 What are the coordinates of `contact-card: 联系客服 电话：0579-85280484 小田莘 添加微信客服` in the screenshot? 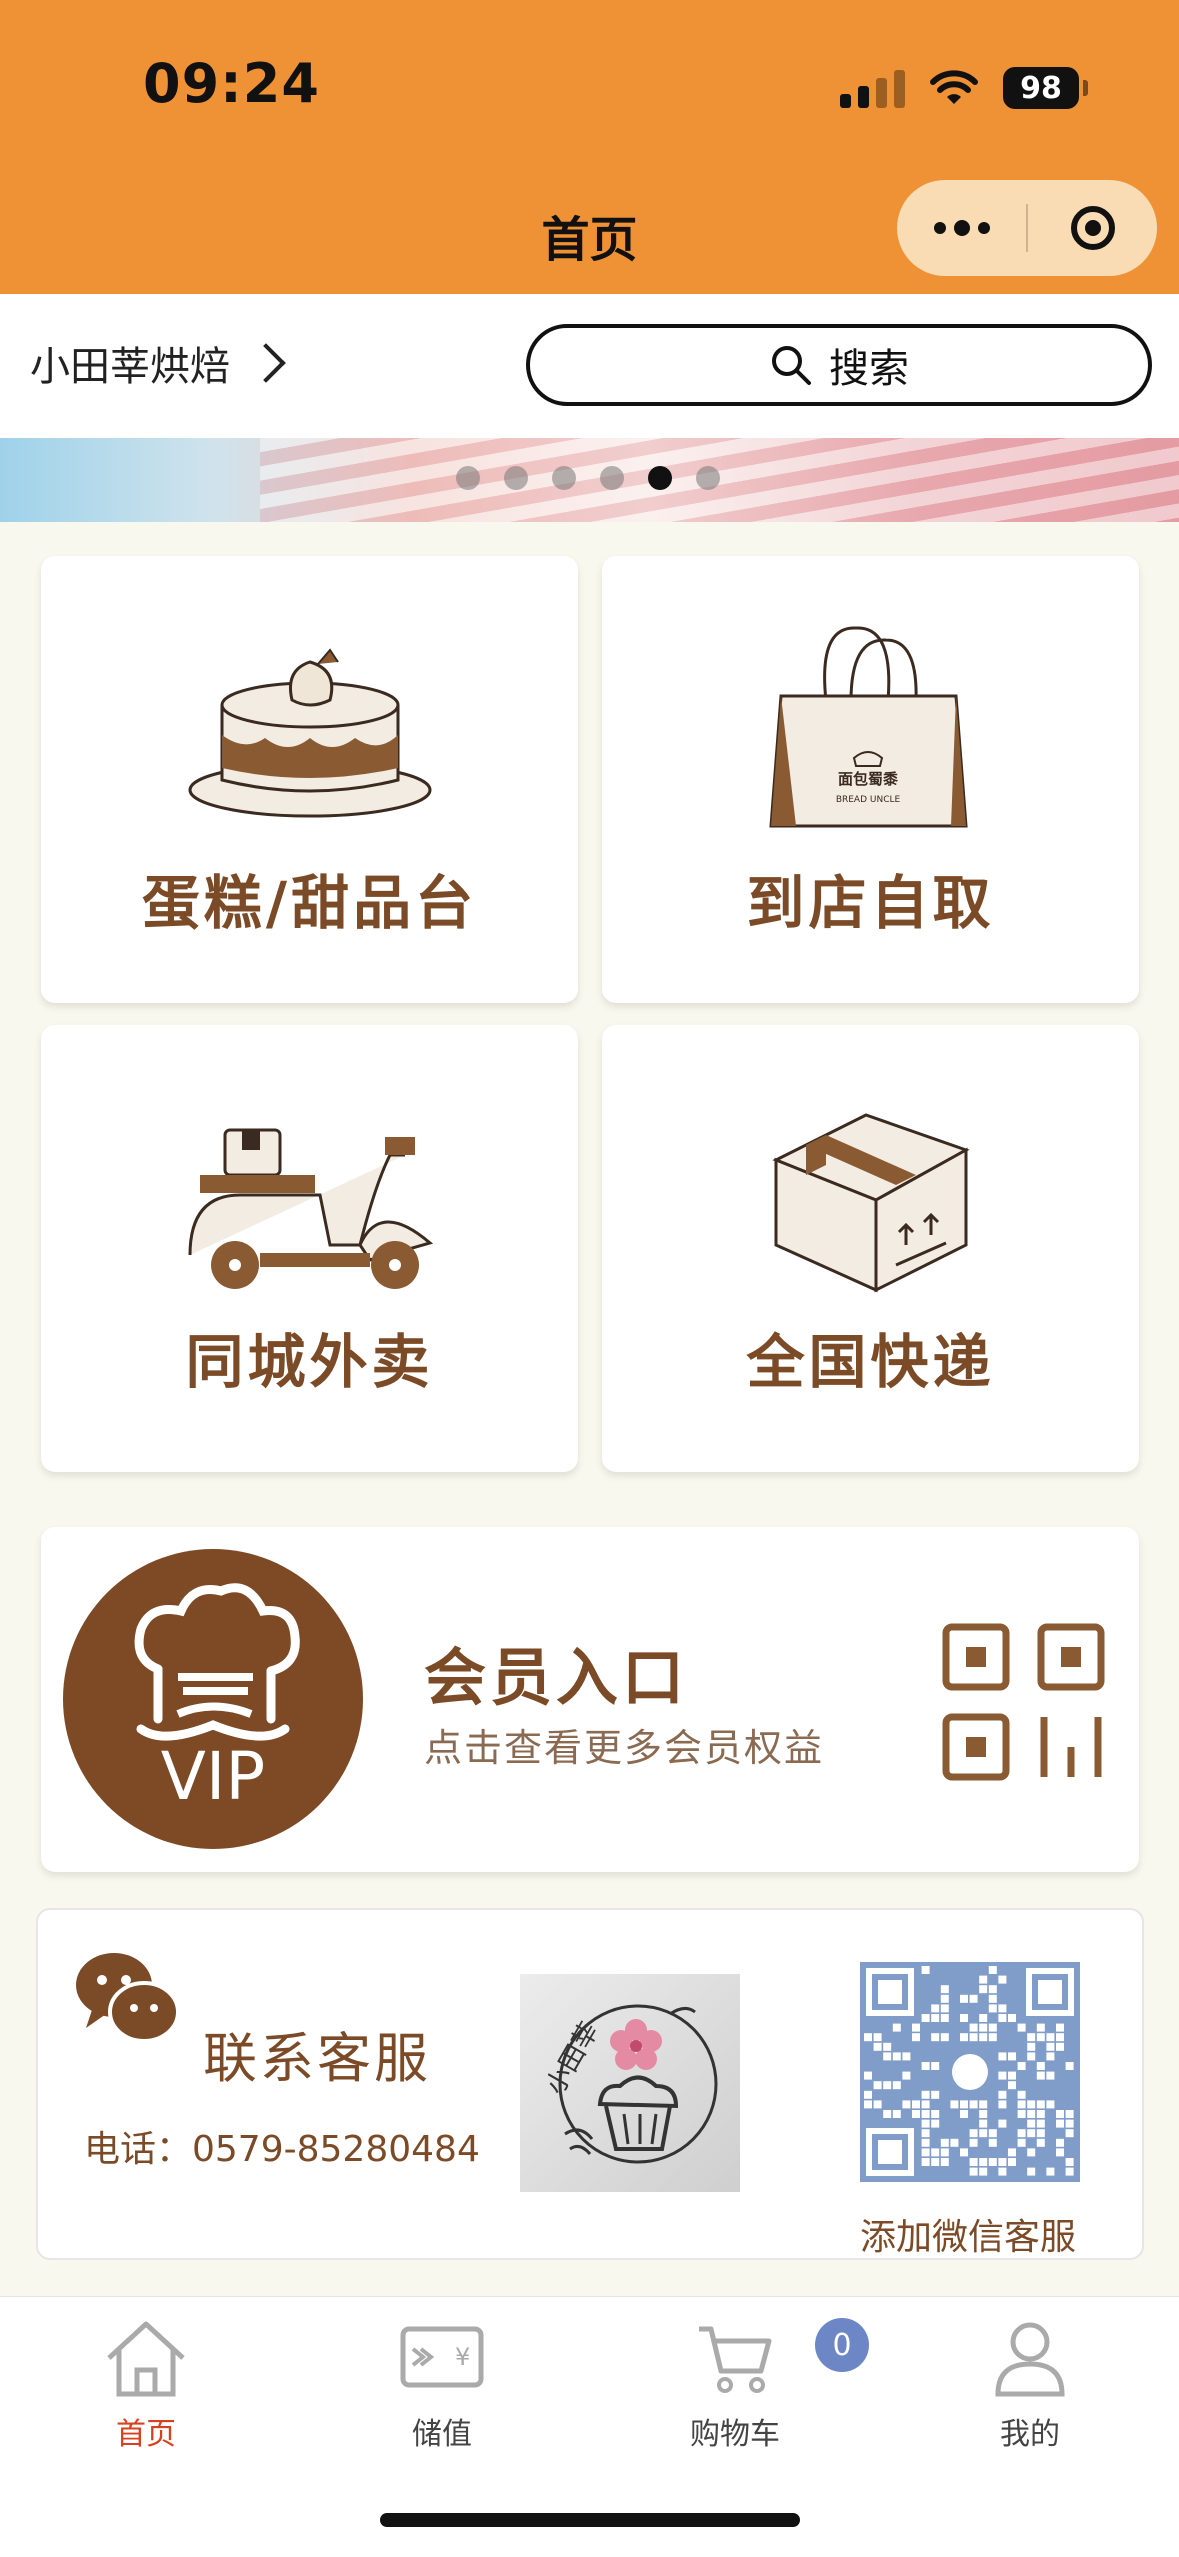 It's located at (590, 2084).